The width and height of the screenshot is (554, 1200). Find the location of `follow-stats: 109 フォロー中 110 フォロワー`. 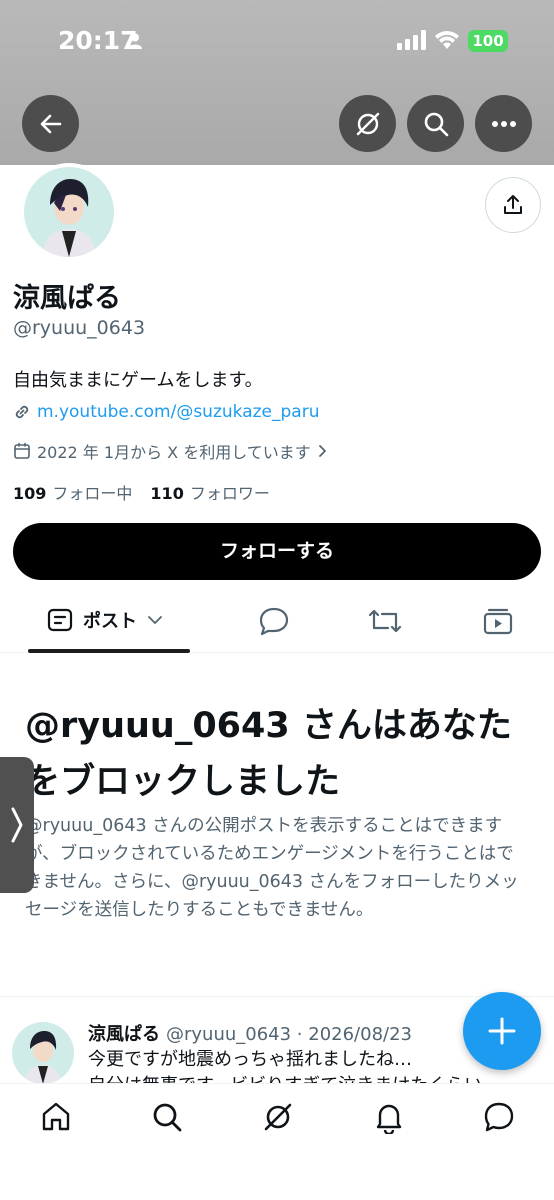

follow-stats: 109 フォロー中 110 フォロワー is located at coordinates (141, 492).